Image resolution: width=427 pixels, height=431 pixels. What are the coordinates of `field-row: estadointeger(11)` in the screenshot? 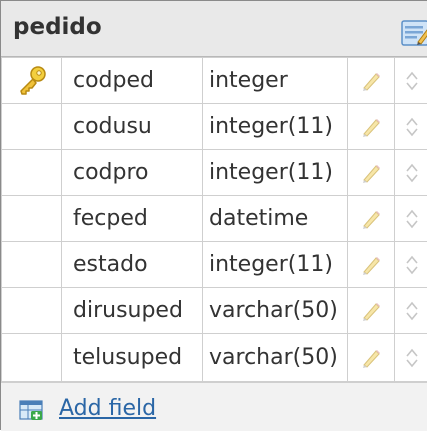 It's located at (214, 265).